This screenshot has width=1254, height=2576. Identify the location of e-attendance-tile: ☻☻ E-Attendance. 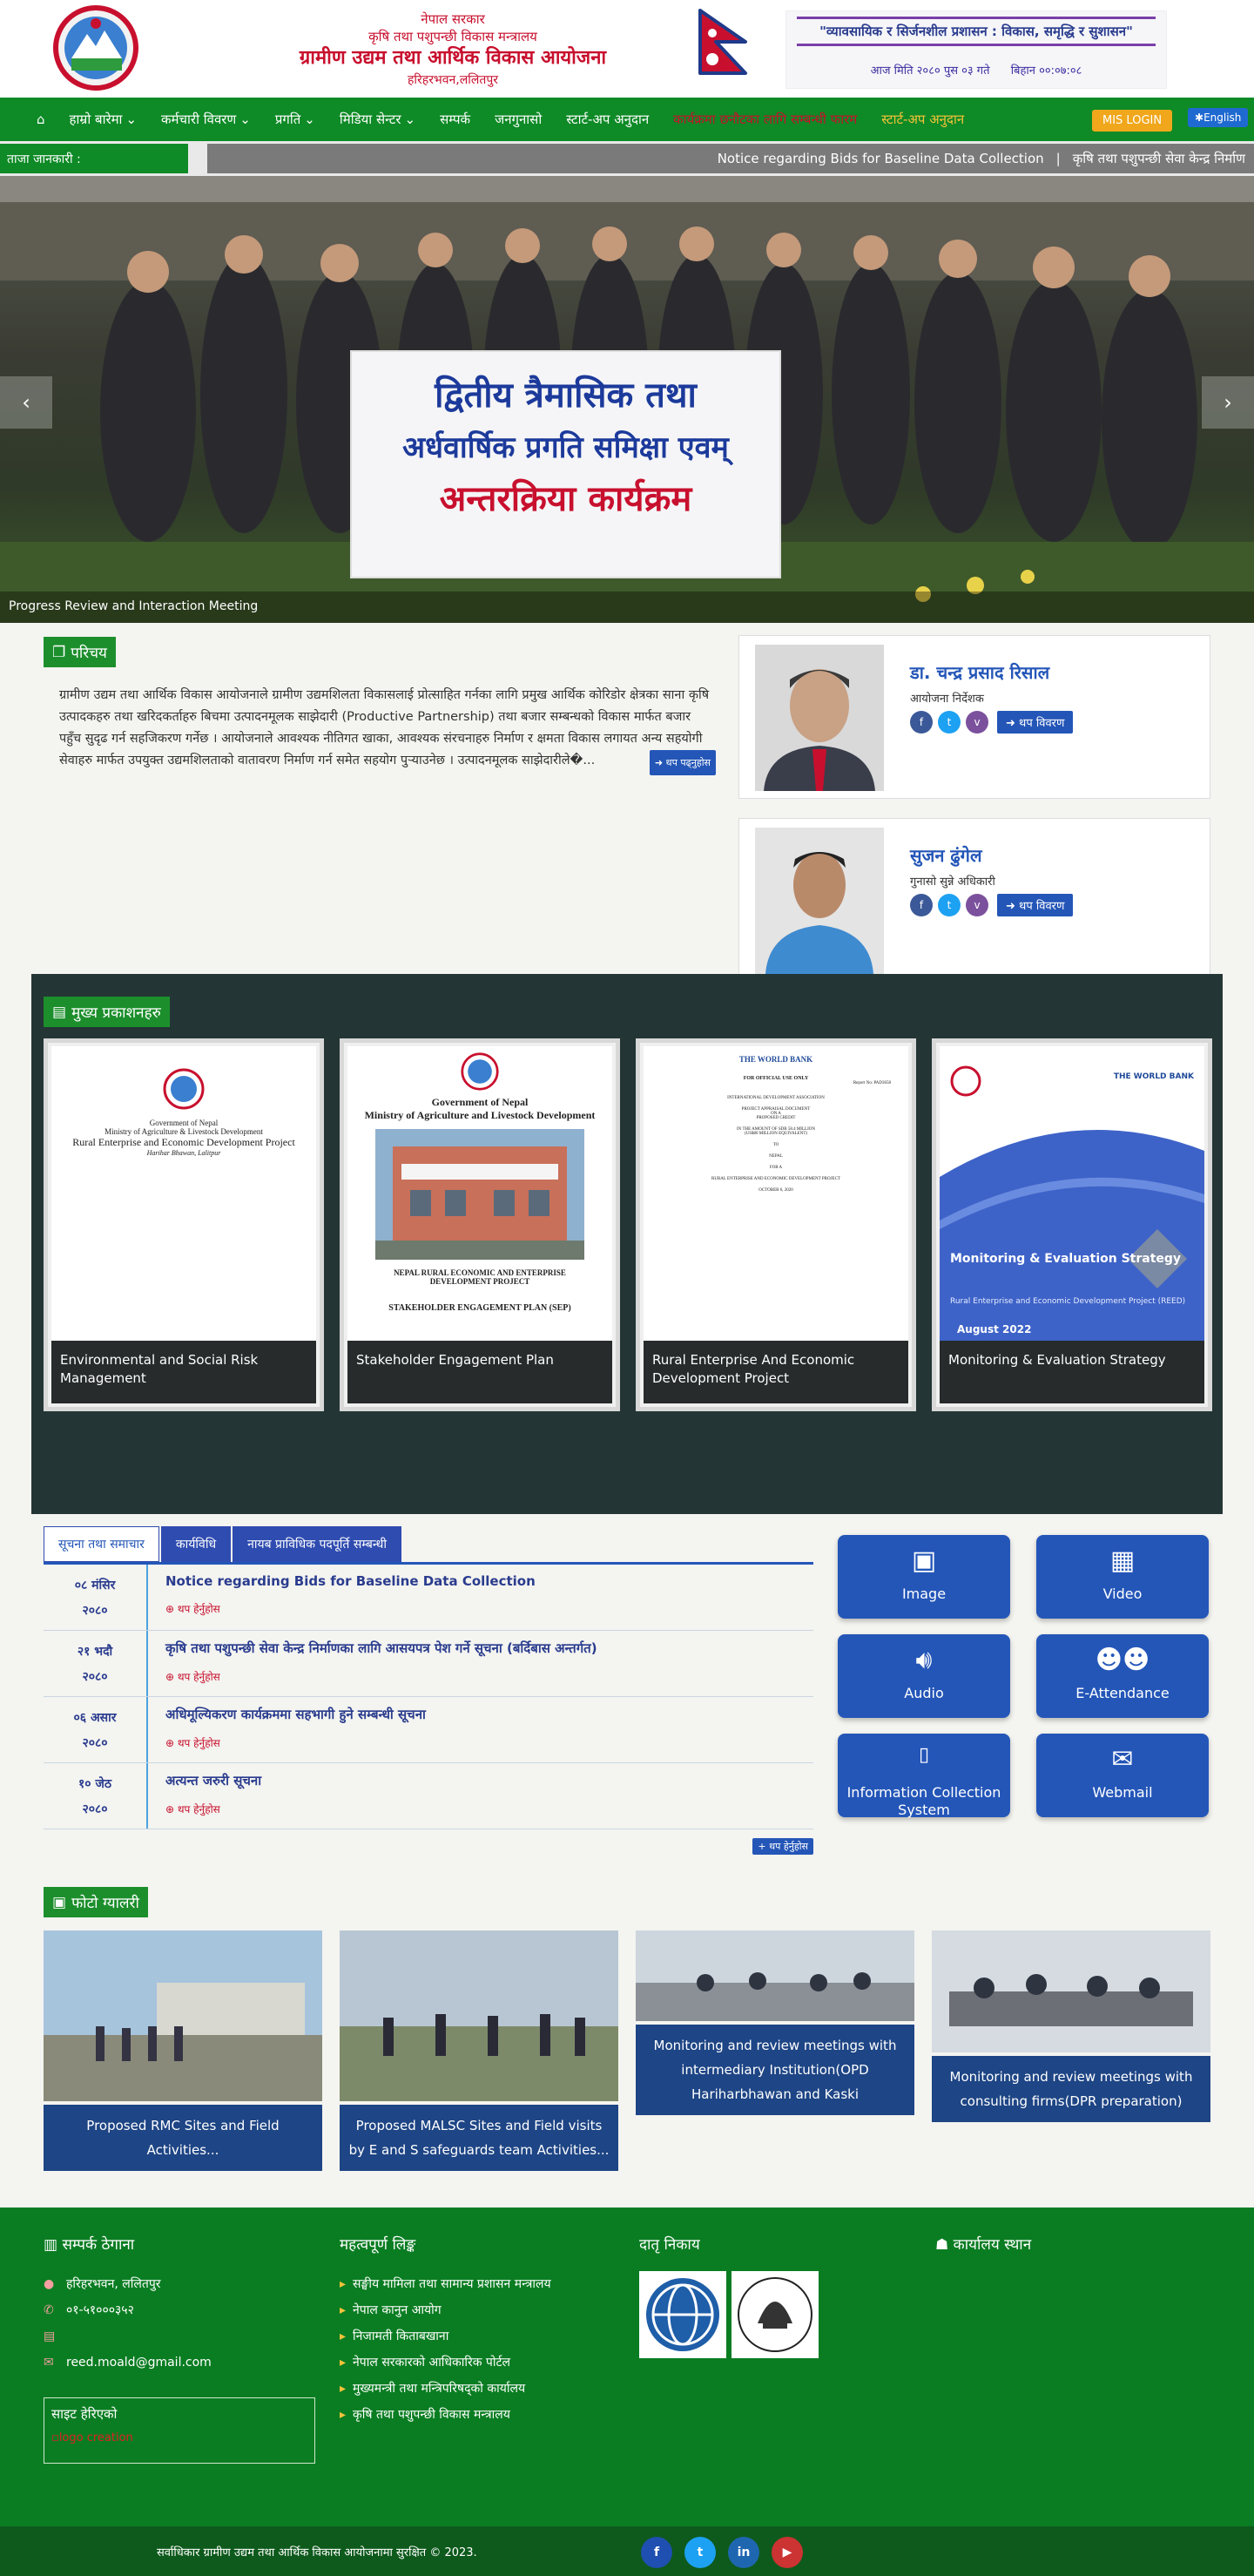
(1122, 1676).